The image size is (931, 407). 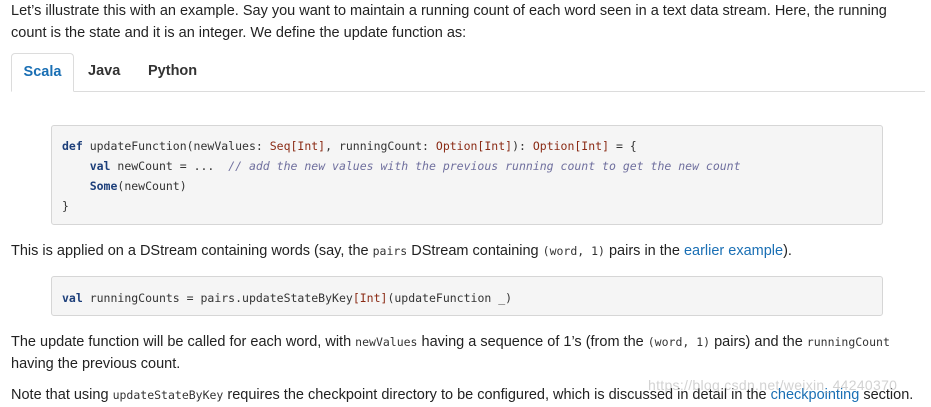 I want to click on watermark: https://blog.csdn.net/weixin_44240370, so click(x=773, y=385).